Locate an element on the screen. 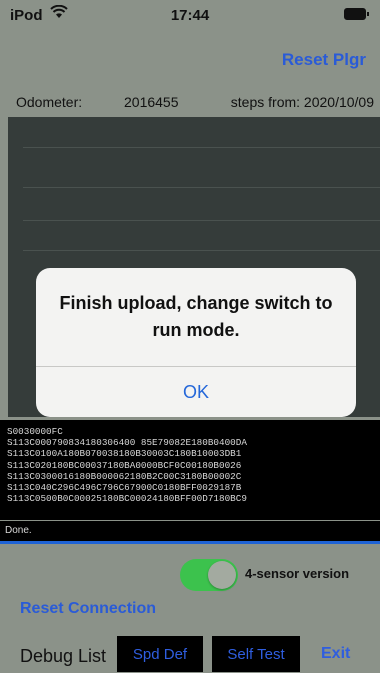 The height and width of the screenshot is (673, 380). ok-button: OK is located at coordinates (196, 392).